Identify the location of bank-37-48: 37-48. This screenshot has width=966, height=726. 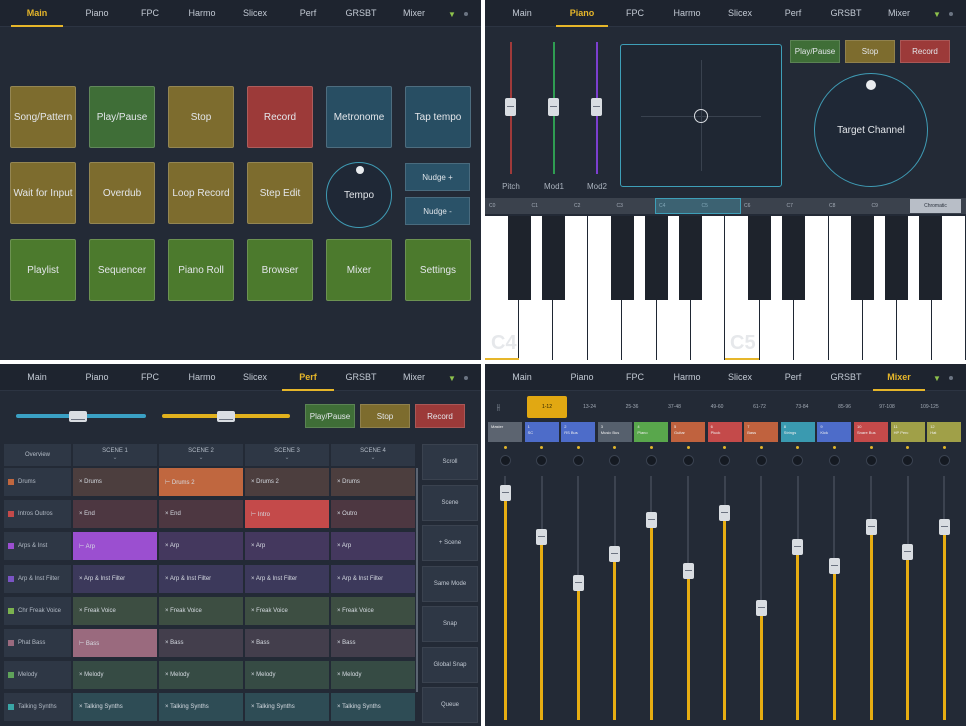
(675, 407).